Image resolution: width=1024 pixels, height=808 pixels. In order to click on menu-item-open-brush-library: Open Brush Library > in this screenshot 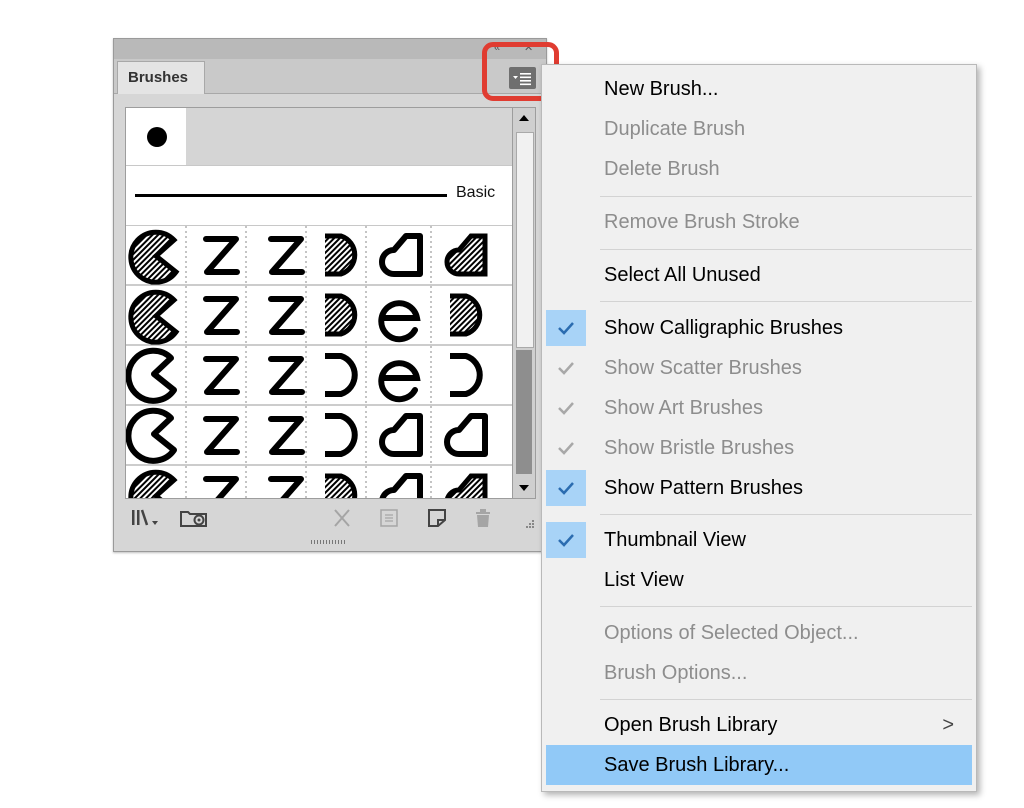, I will do `click(759, 725)`.